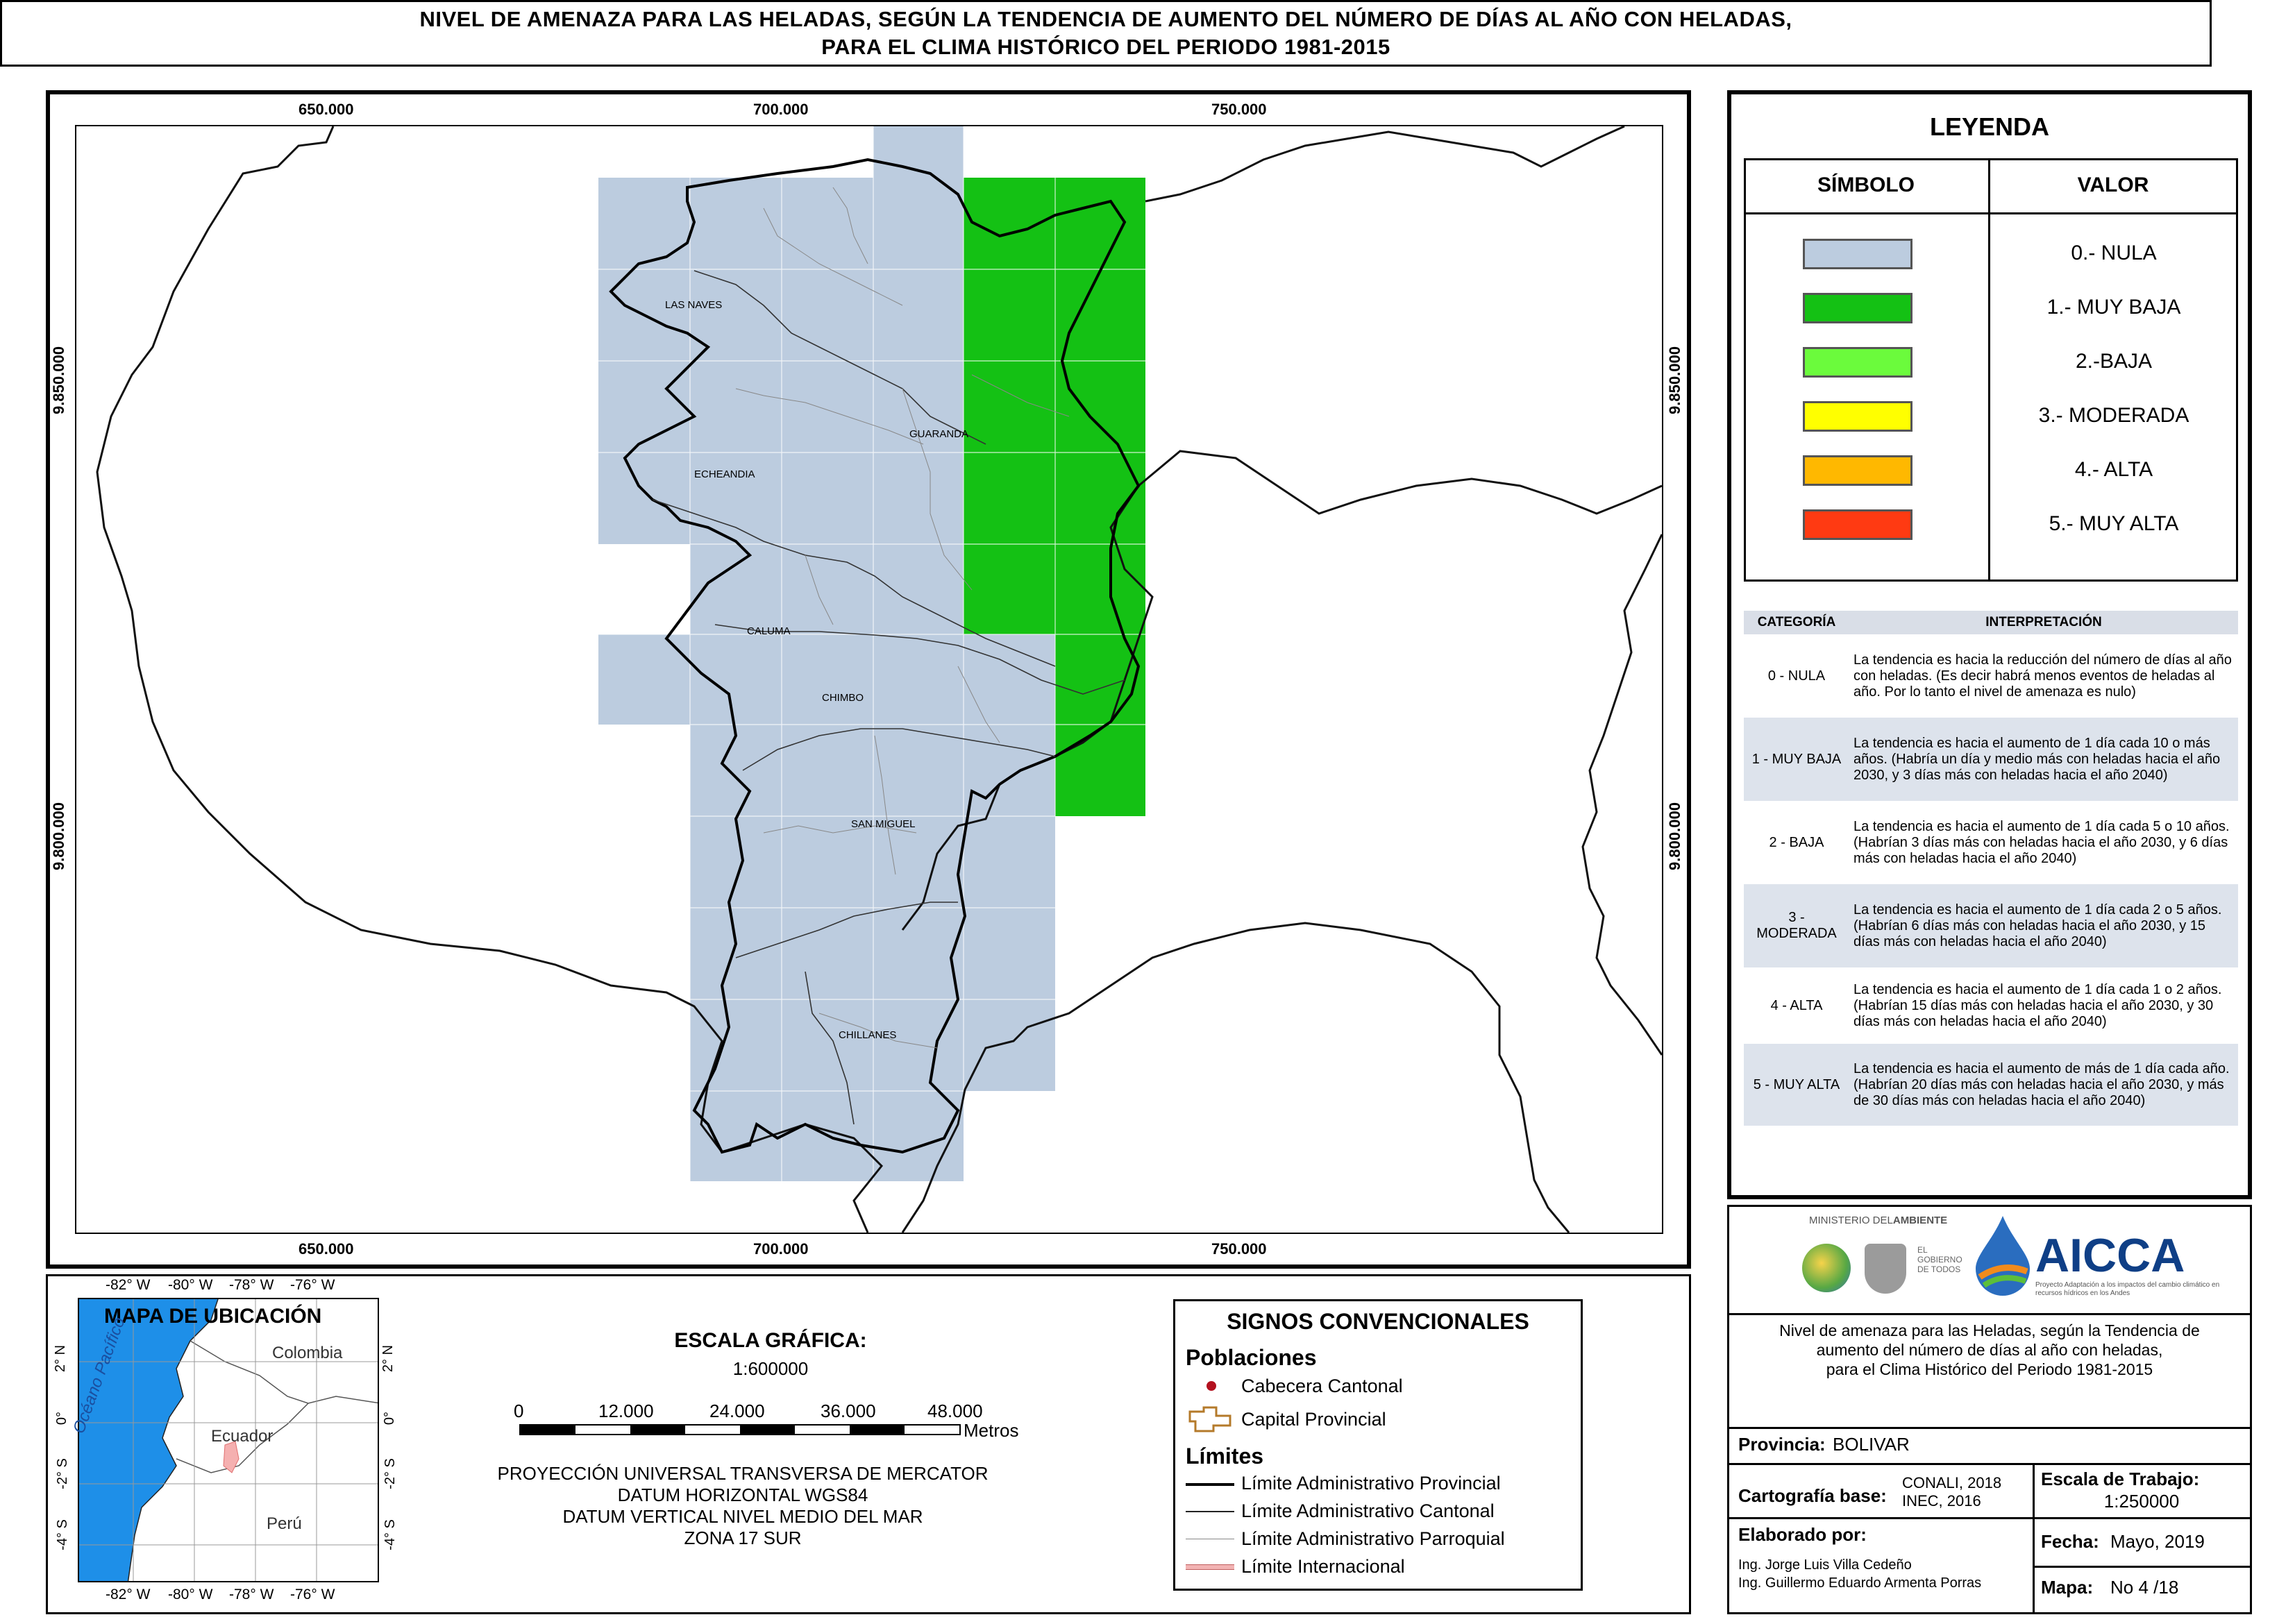 This screenshot has height=1624, width=2295. Describe the element at coordinates (883, 824) in the screenshot. I see `place-san-miguel: SAN MIGUEL` at that location.